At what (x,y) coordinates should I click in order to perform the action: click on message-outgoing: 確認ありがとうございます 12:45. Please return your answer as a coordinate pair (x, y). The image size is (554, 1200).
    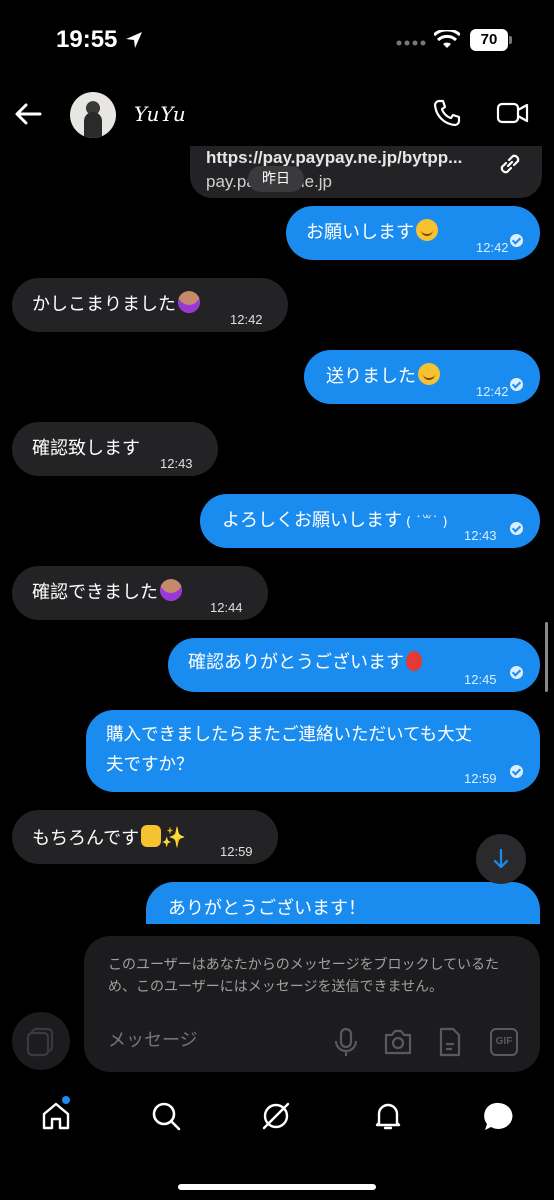
    Looking at the image, I should click on (354, 665).